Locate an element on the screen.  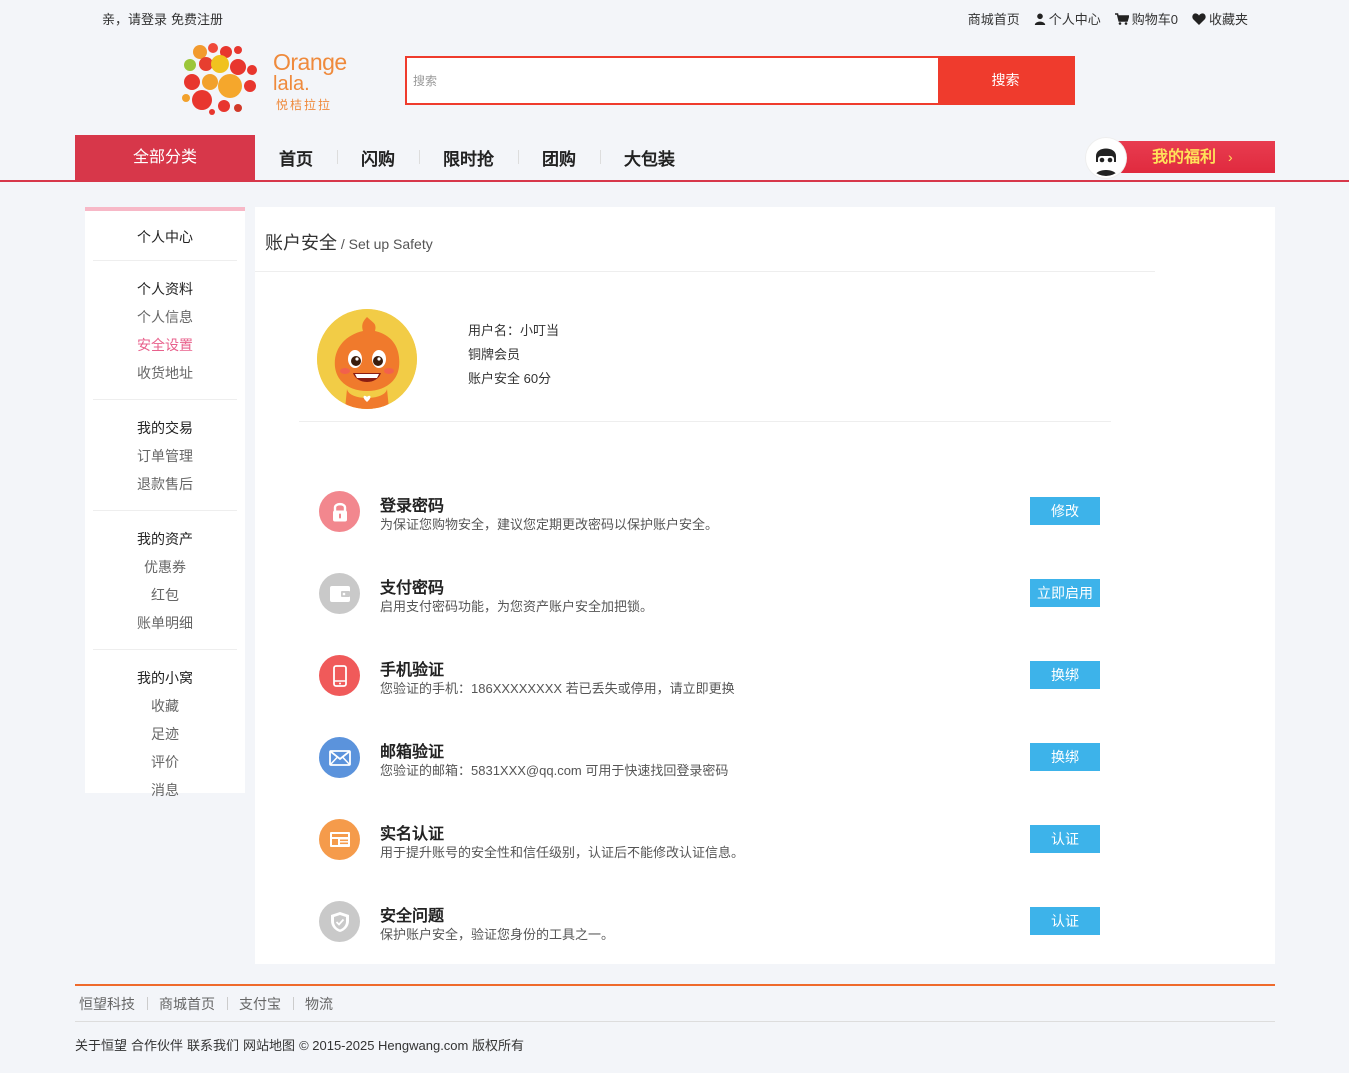
sidebar-group-trades: 我的交易 订单管理 退款售后 is located at coordinates (165, 455).